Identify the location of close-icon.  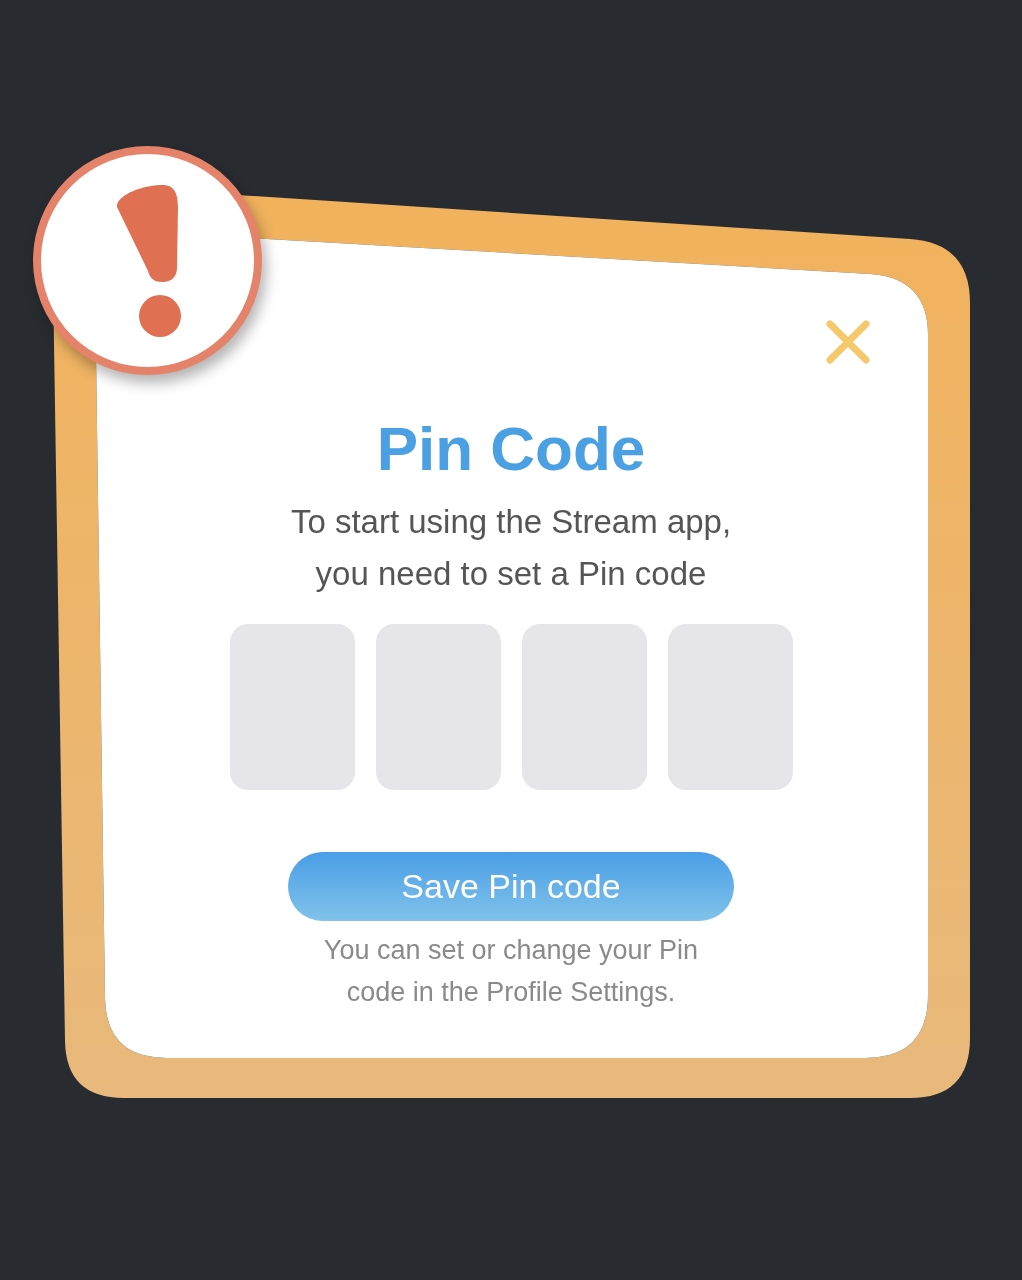
(848, 342).